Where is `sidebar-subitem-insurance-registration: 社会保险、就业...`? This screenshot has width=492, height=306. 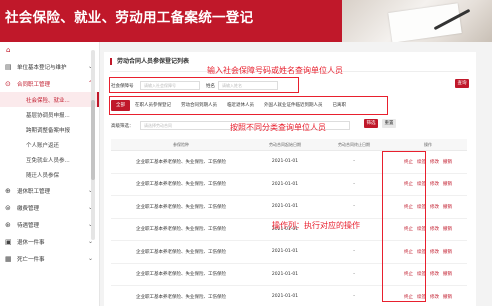 sidebar-subitem-insurance-registration: 社会保险、就业... is located at coordinates (49, 99).